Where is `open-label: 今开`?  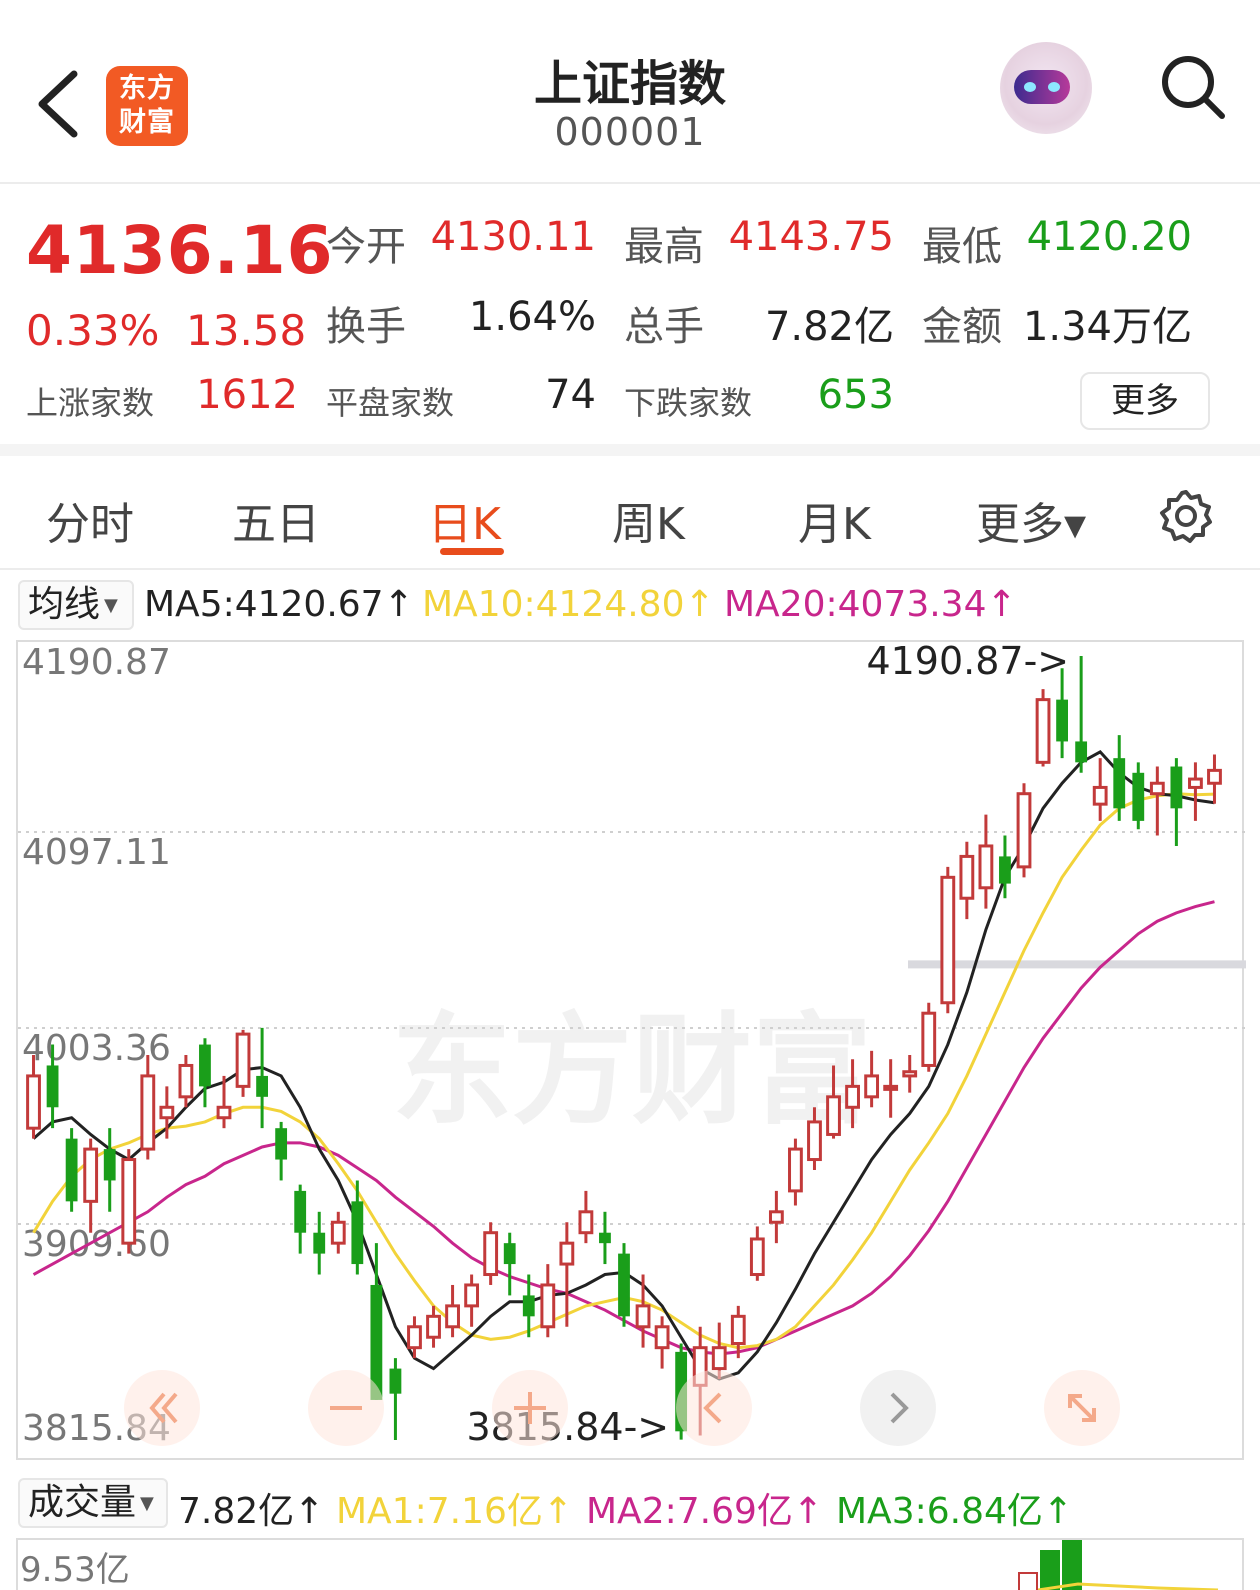 open-label: 今开 is located at coordinates (366, 247).